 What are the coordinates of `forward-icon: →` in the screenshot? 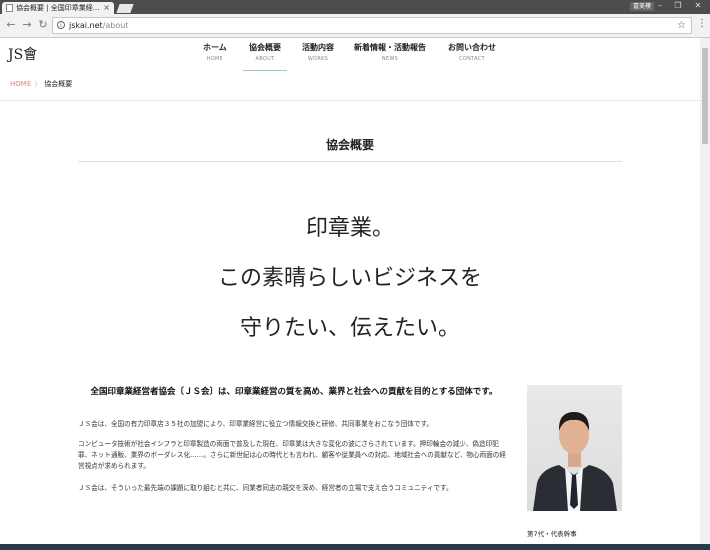 It's located at (27, 25).